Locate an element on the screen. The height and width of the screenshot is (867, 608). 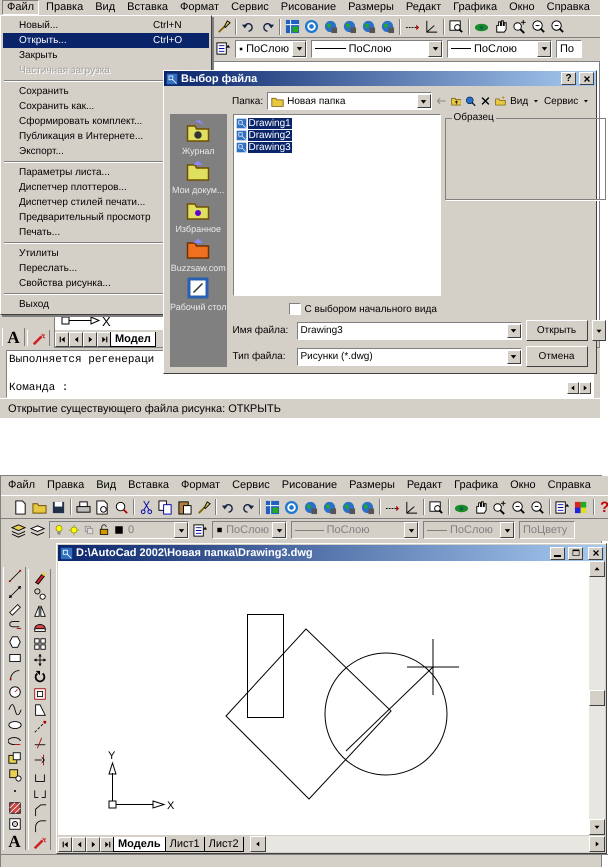
circle-icon is located at coordinates (15, 691).